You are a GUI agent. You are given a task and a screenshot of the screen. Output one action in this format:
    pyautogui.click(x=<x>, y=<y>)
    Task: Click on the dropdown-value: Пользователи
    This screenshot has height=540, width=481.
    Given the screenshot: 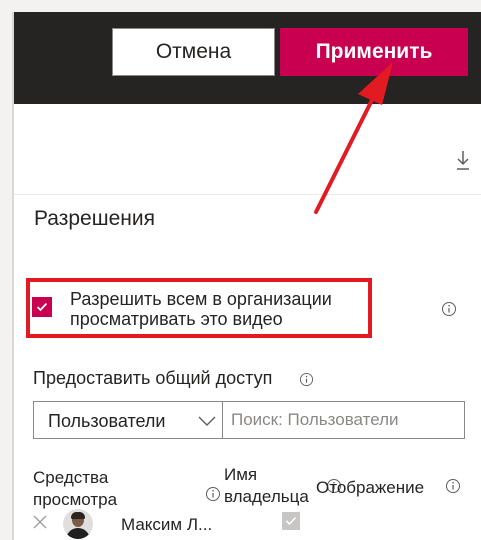 What is the action you would take?
    pyautogui.click(x=107, y=421)
    